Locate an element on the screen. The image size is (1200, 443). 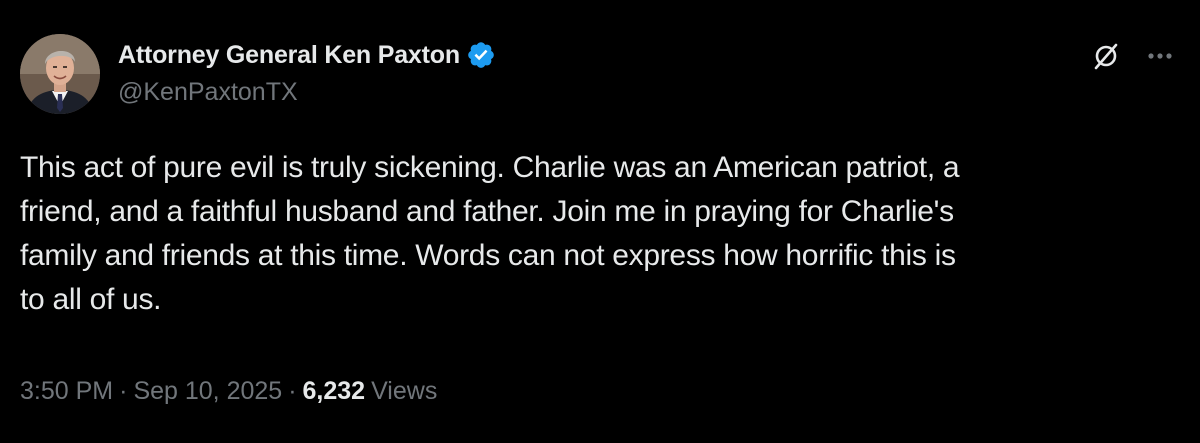
grok-button is located at coordinates (1106, 56).